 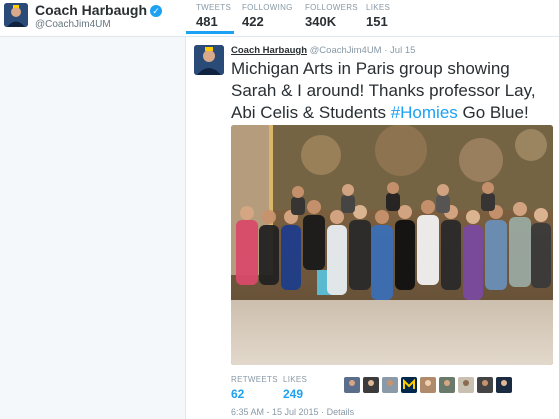 I want to click on likes-stat: LIKES 249, so click(x=295, y=388).